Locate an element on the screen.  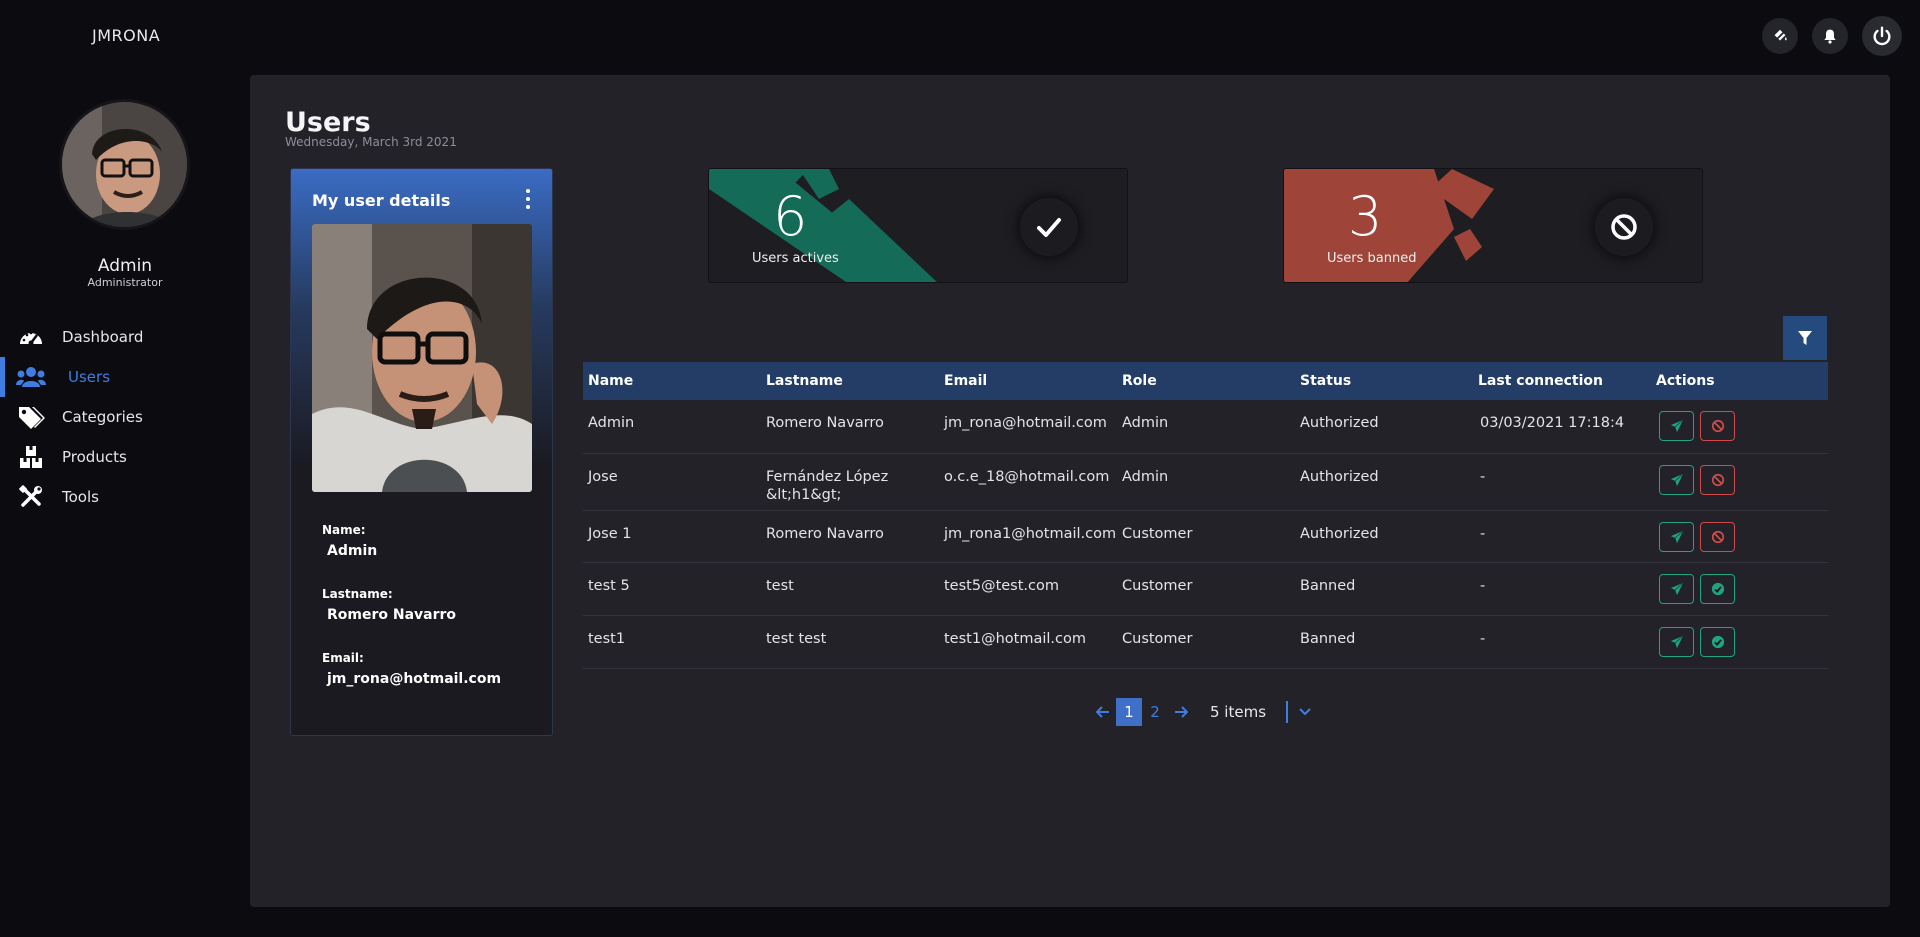
column-header: Name is located at coordinates (672, 381).